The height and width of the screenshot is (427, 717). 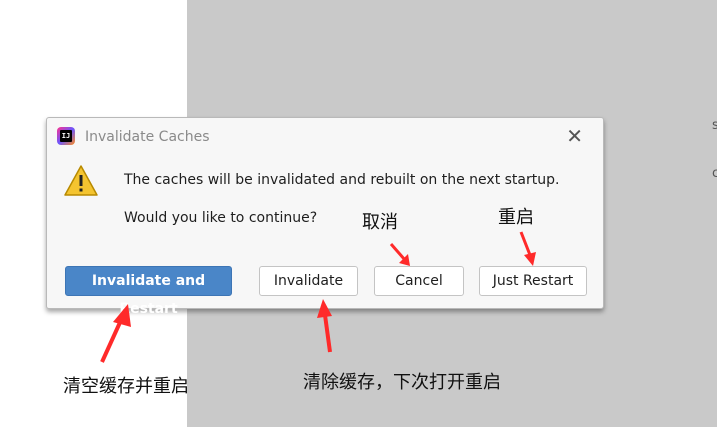 I want to click on arrow-to-invalidate-and-restart, so click(x=115, y=333).